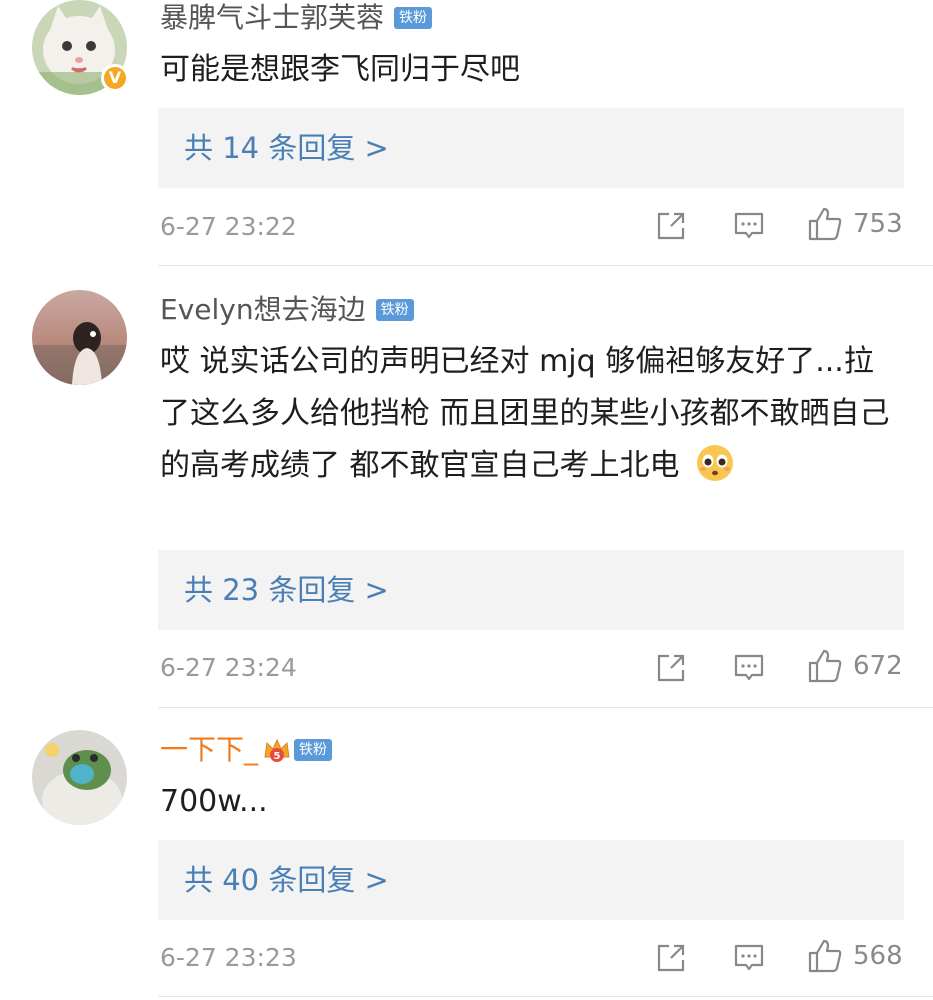 The height and width of the screenshot is (1000, 933). I want to click on username: 一下下_ 5 铁粉, so click(246, 750).